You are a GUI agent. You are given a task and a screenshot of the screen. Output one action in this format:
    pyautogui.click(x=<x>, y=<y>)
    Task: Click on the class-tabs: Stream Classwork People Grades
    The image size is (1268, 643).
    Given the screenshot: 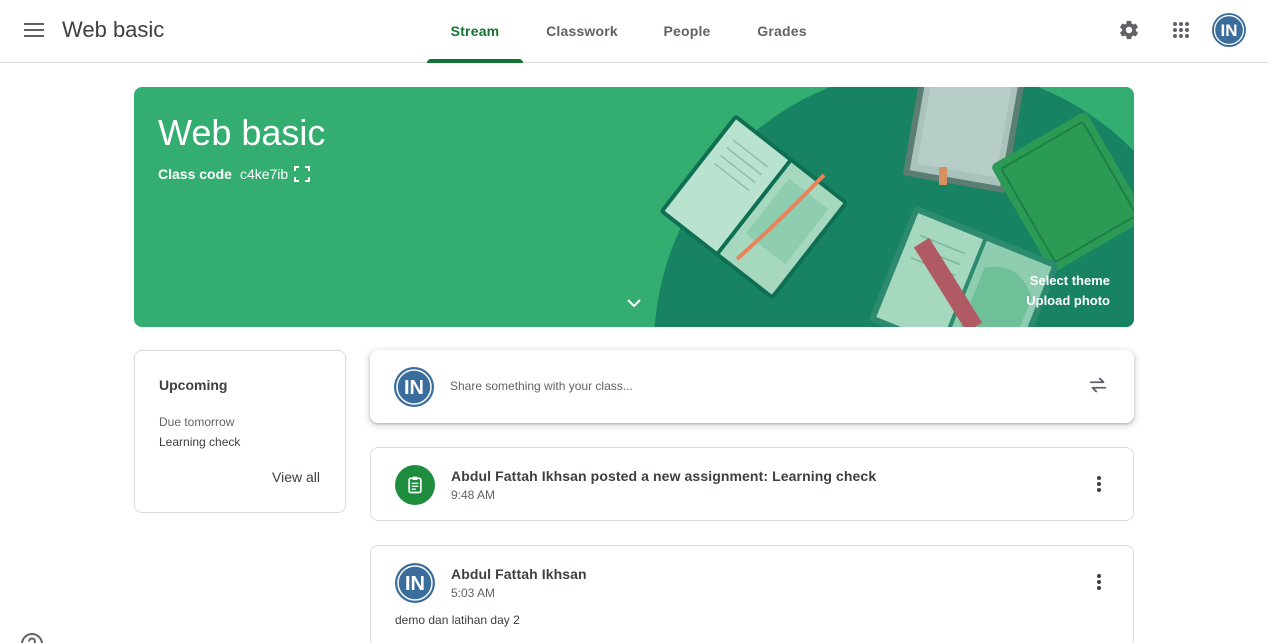 What is the action you would take?
    pyautogui.click(x=629, y=31)
    